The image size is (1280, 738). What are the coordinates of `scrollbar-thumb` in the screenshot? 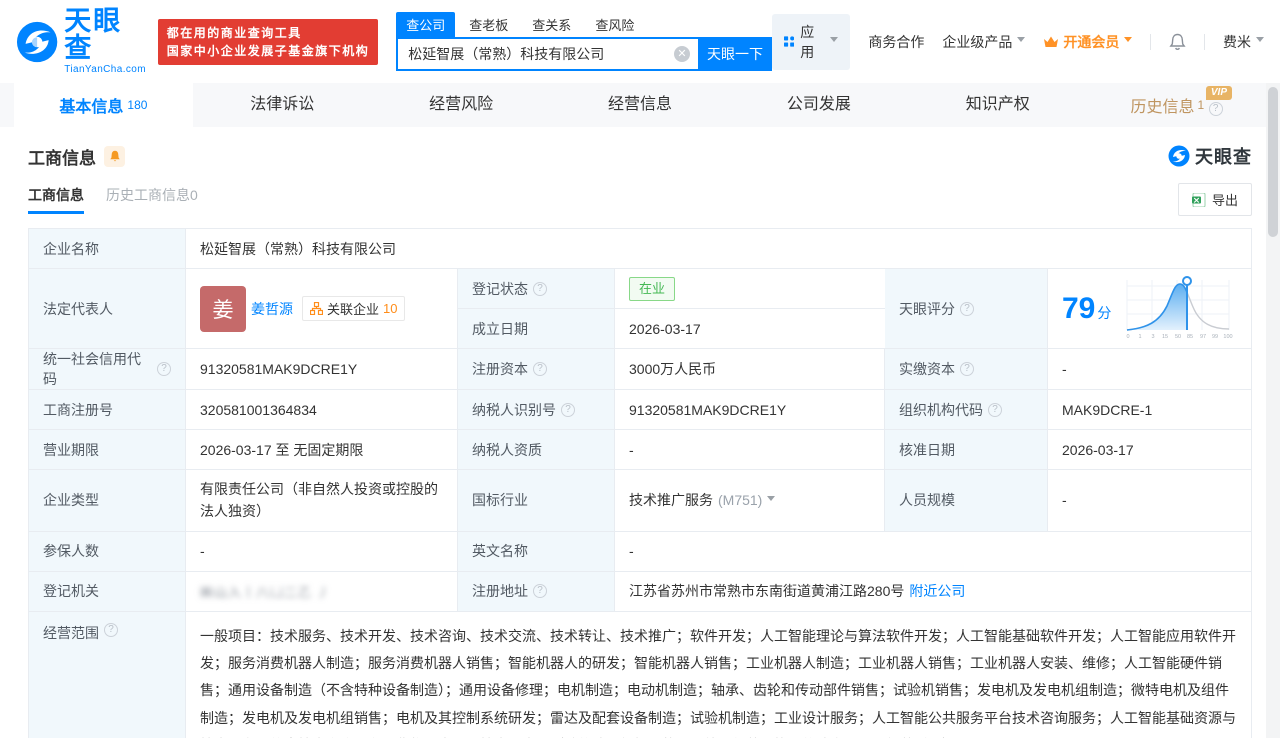 It's located at (1273, 162).